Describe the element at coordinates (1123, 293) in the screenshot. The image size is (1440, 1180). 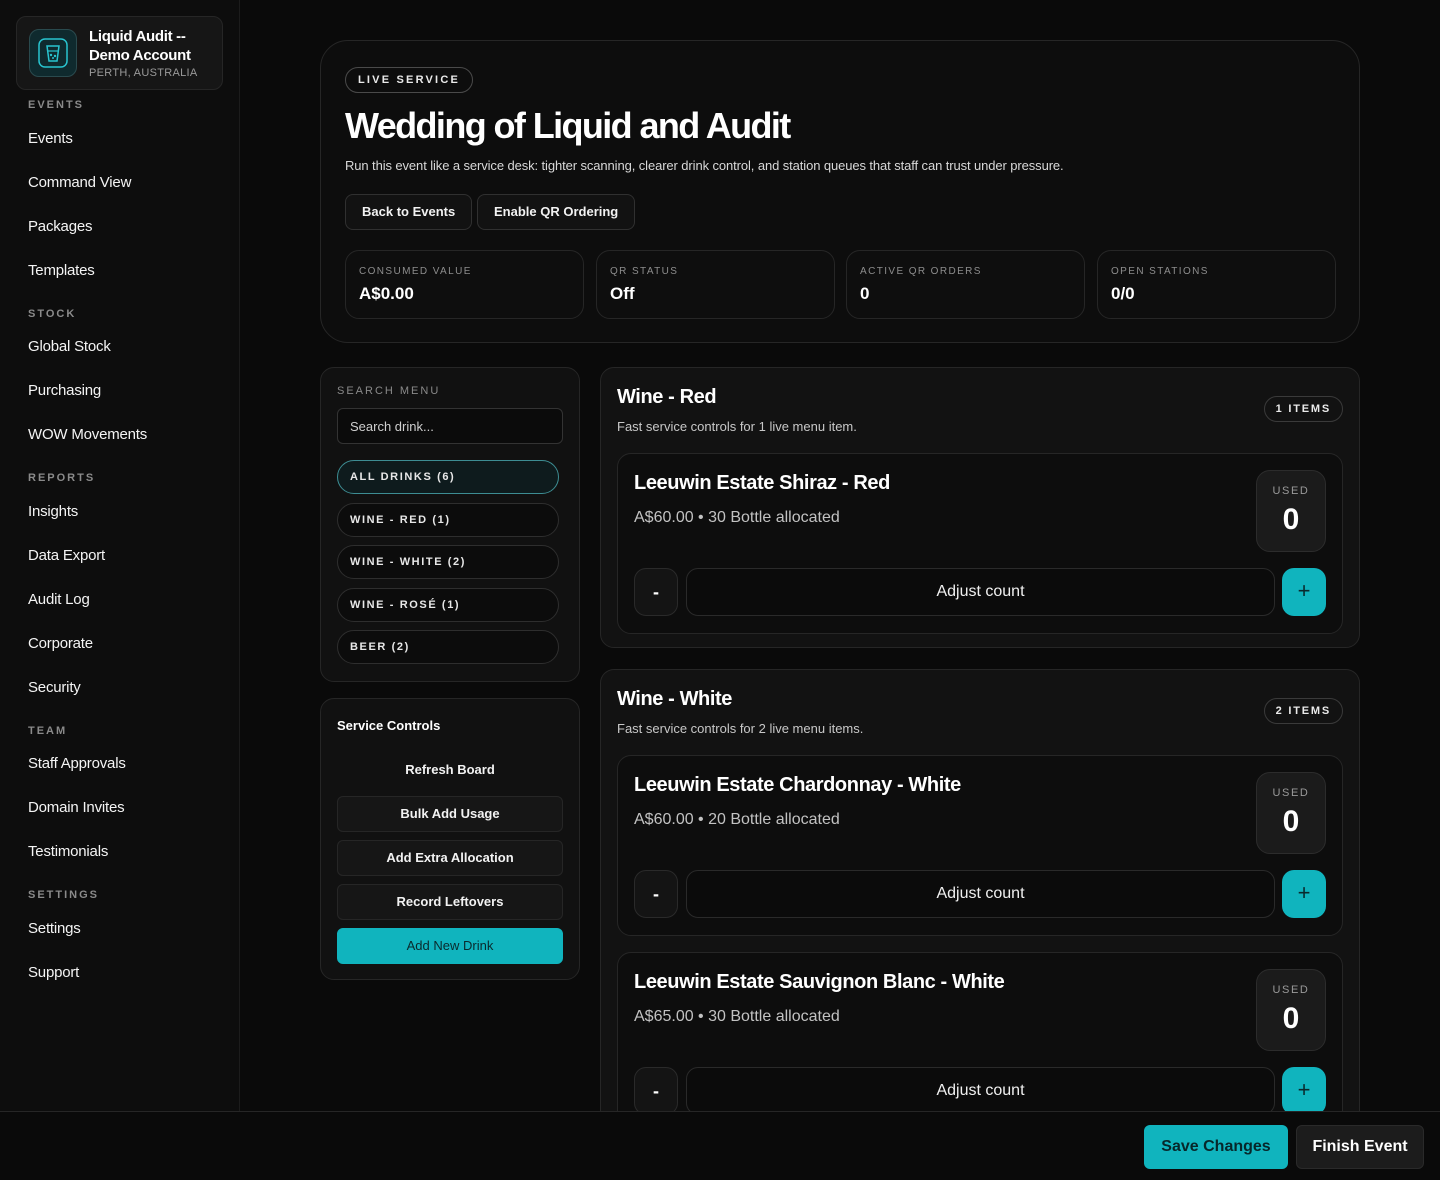
I see `stat-value: 0/0` at that location.